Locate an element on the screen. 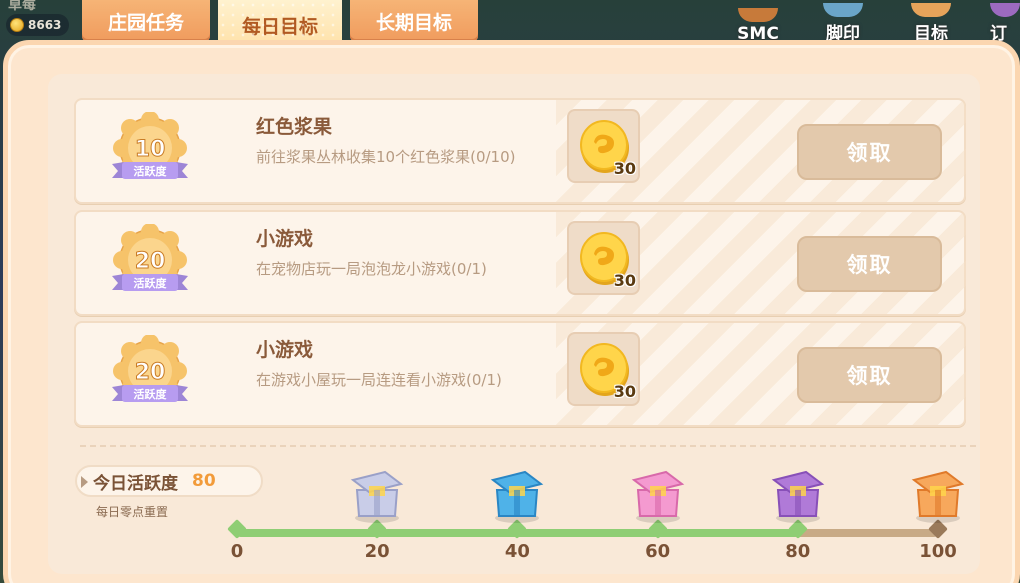 Image resolution: width=1020 pixels, height=583 pixels. task-description: 在宠物店玩一局泡泡龙小游戏(0/1) is located at coordinates (371, 269).